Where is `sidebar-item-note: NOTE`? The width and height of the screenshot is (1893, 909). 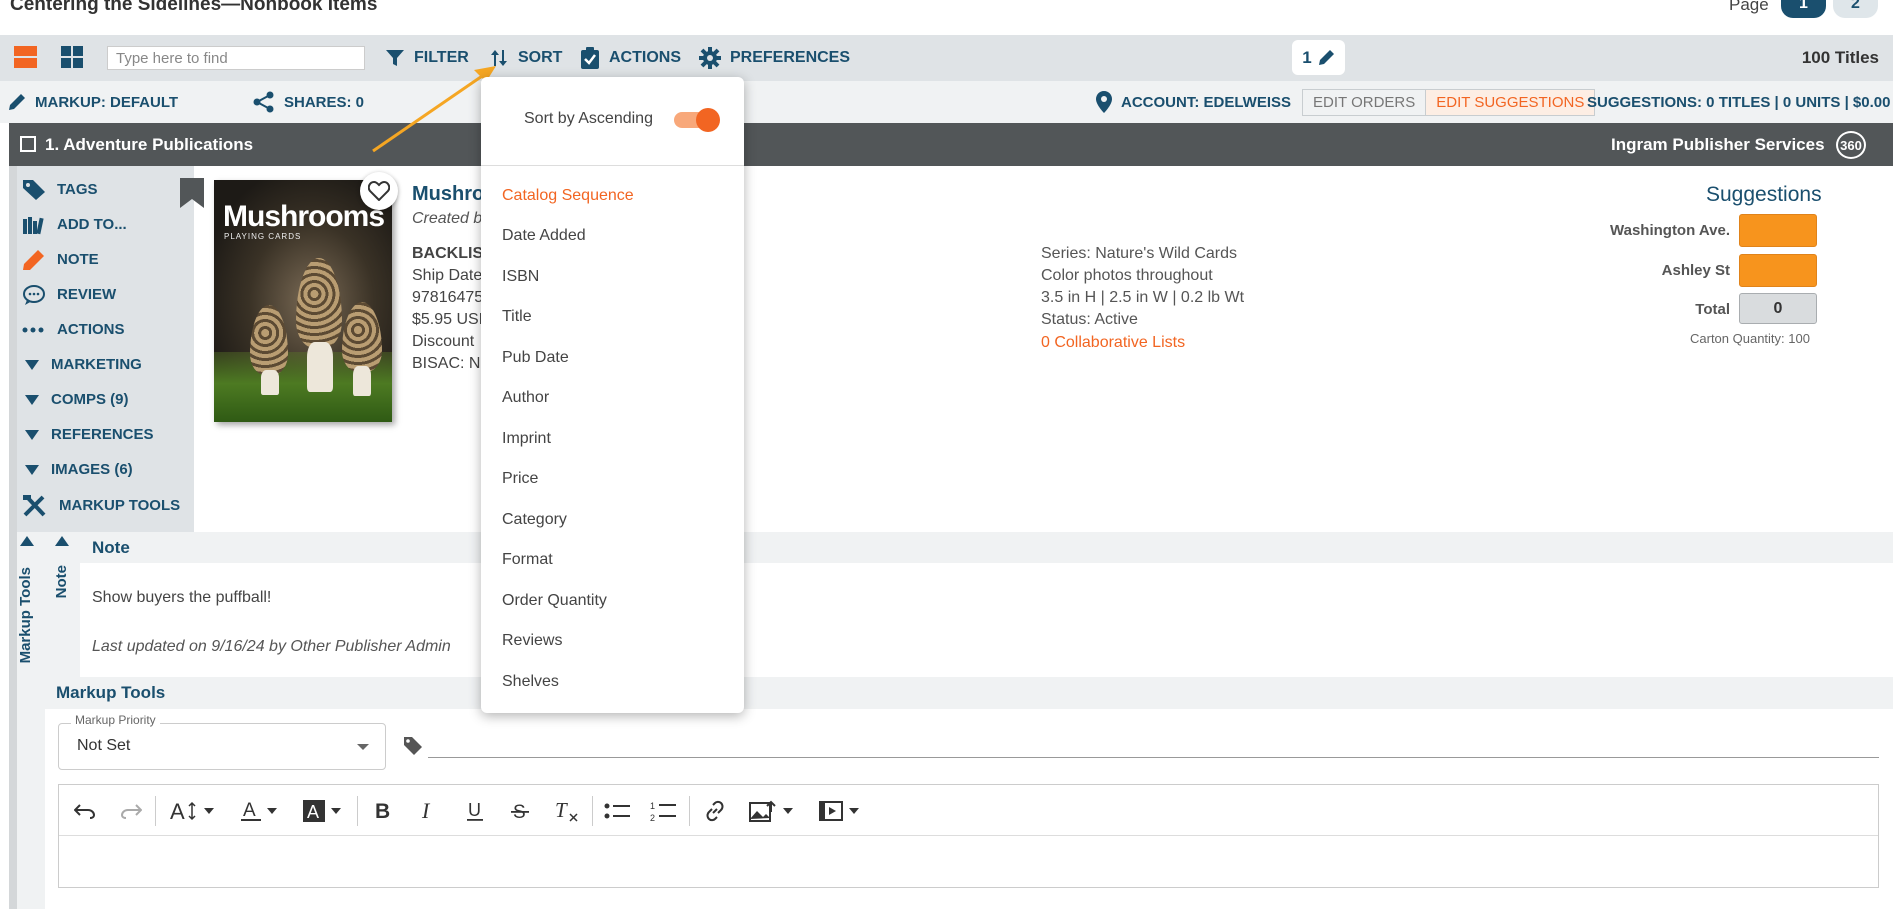
sidebar-item-note: NOTE is located at coordinates (60, 259).